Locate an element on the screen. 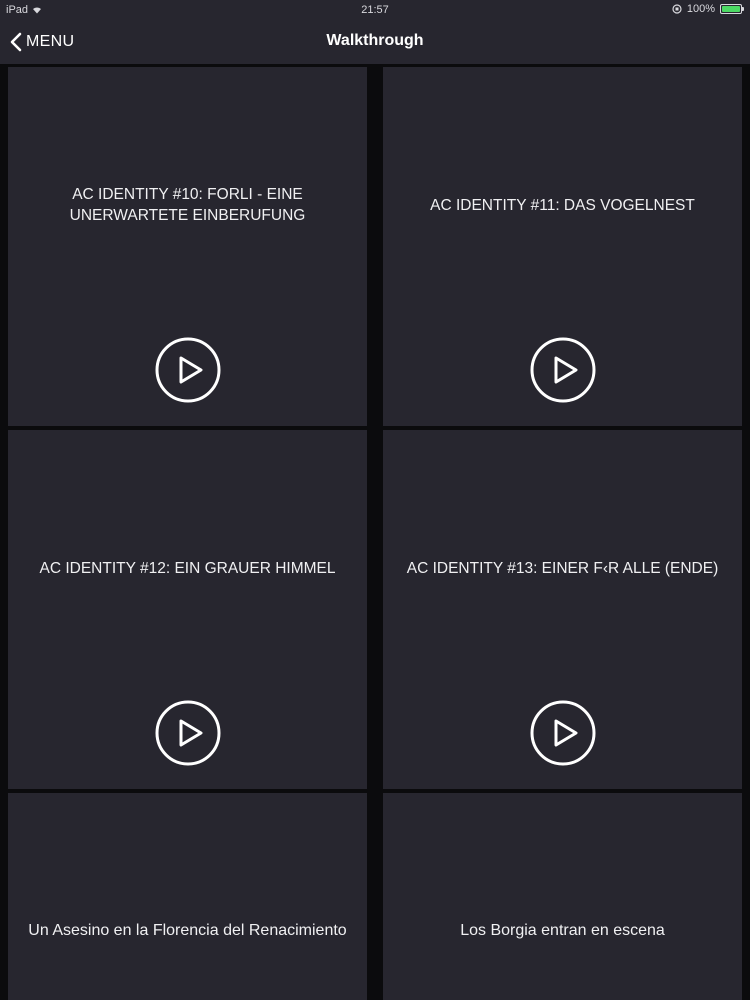 The height and width of the screenshot is (1000, 750). status-bar: iPad 21:57 100% is located at coordinates (375, 10).